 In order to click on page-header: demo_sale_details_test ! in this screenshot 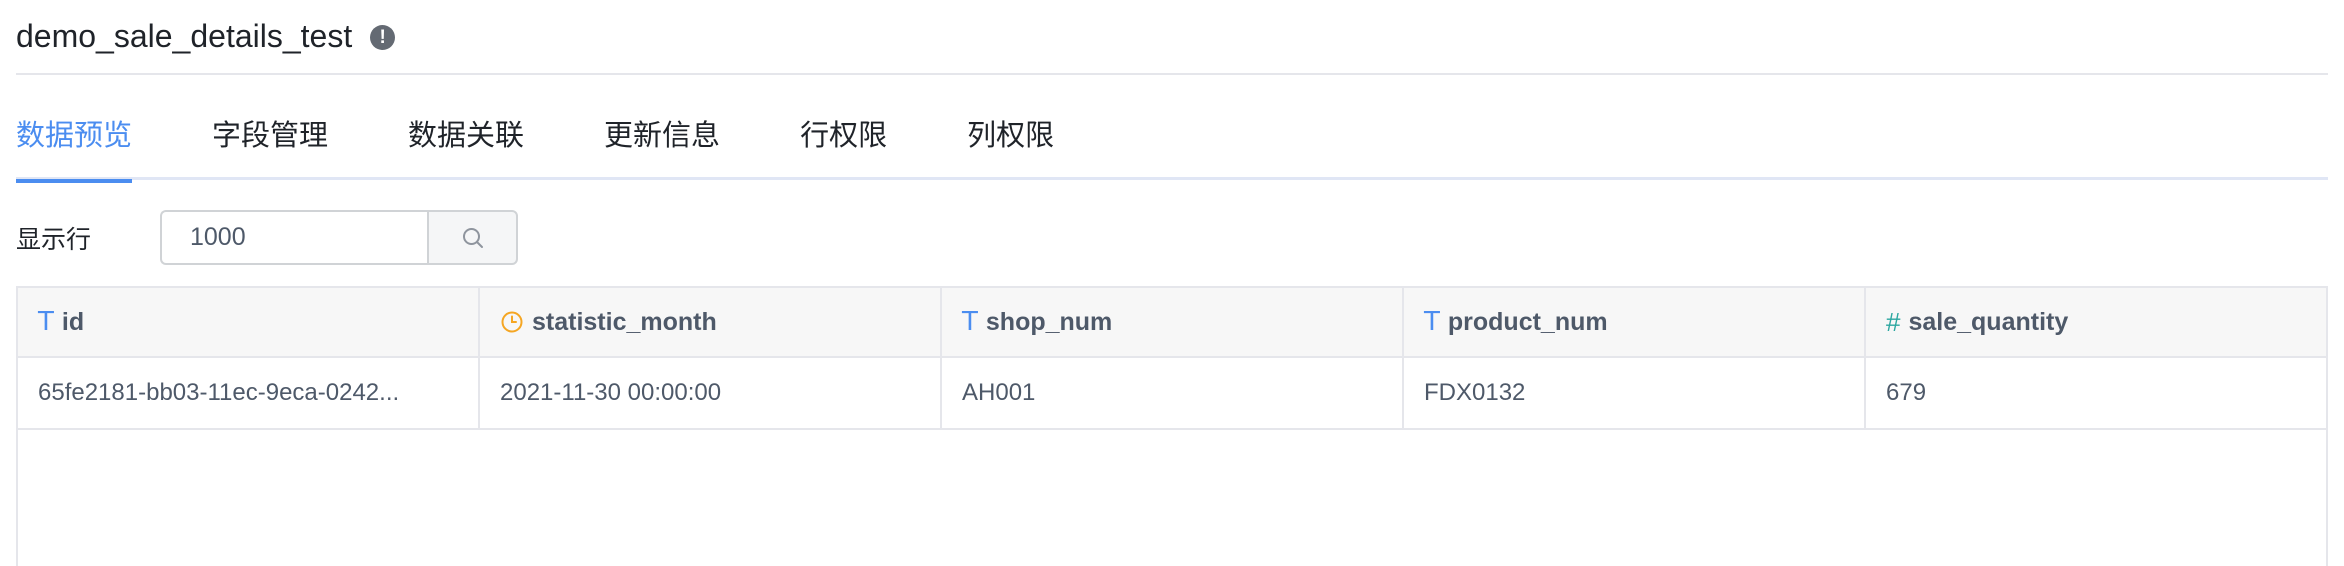, I will do `click(1172, 37)`.